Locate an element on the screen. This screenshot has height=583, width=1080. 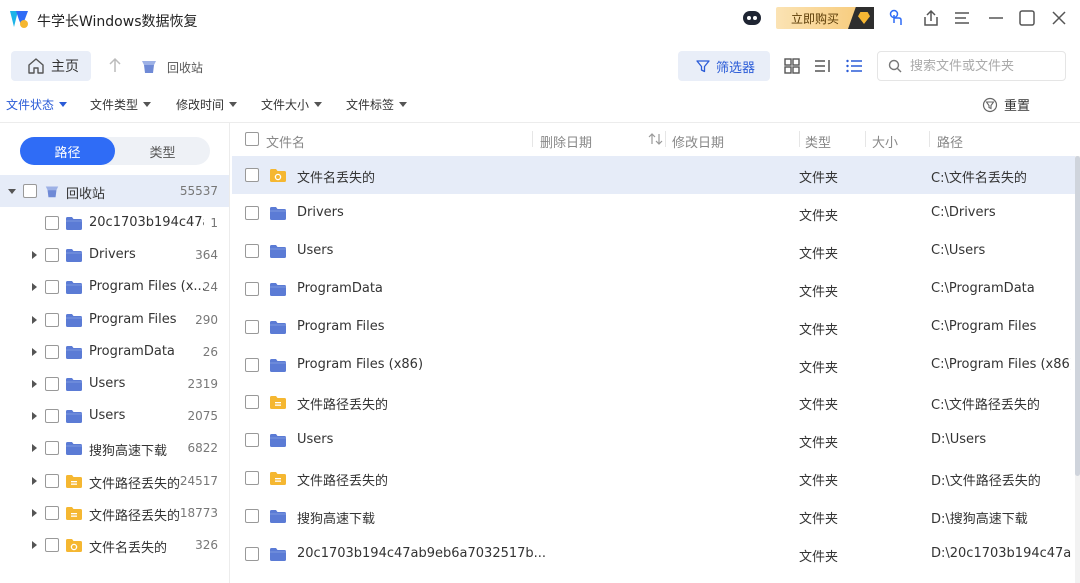
scrollbar is located at coordinates (1077, 369).